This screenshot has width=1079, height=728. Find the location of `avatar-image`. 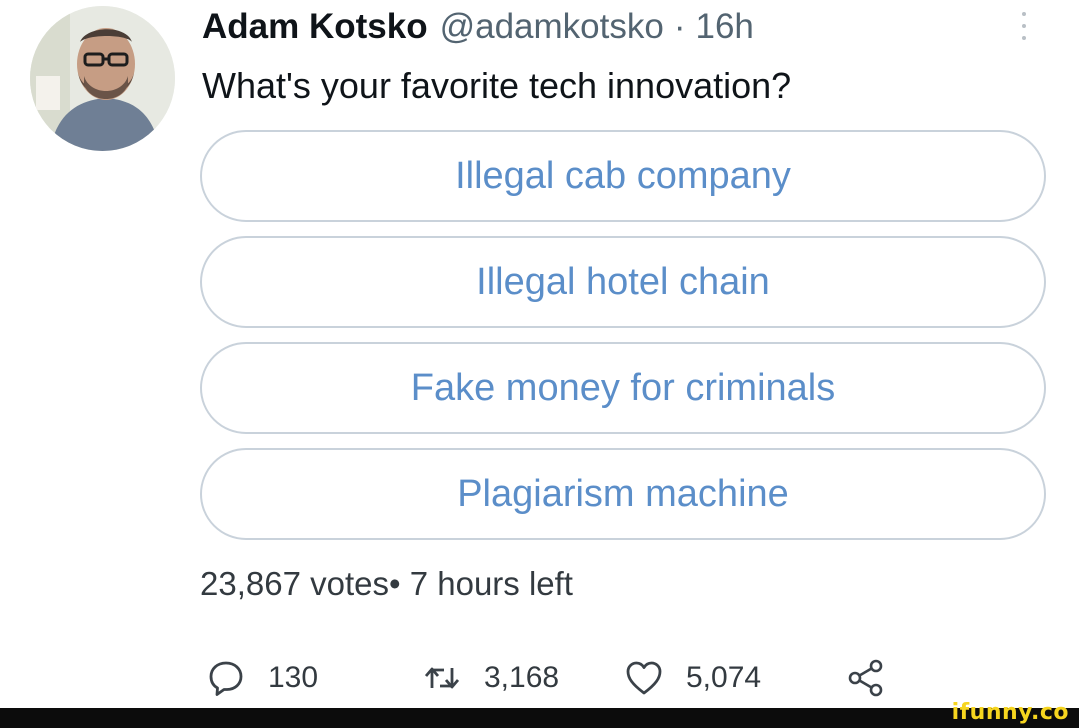

avatar-image is located at coordinates (102, 78).